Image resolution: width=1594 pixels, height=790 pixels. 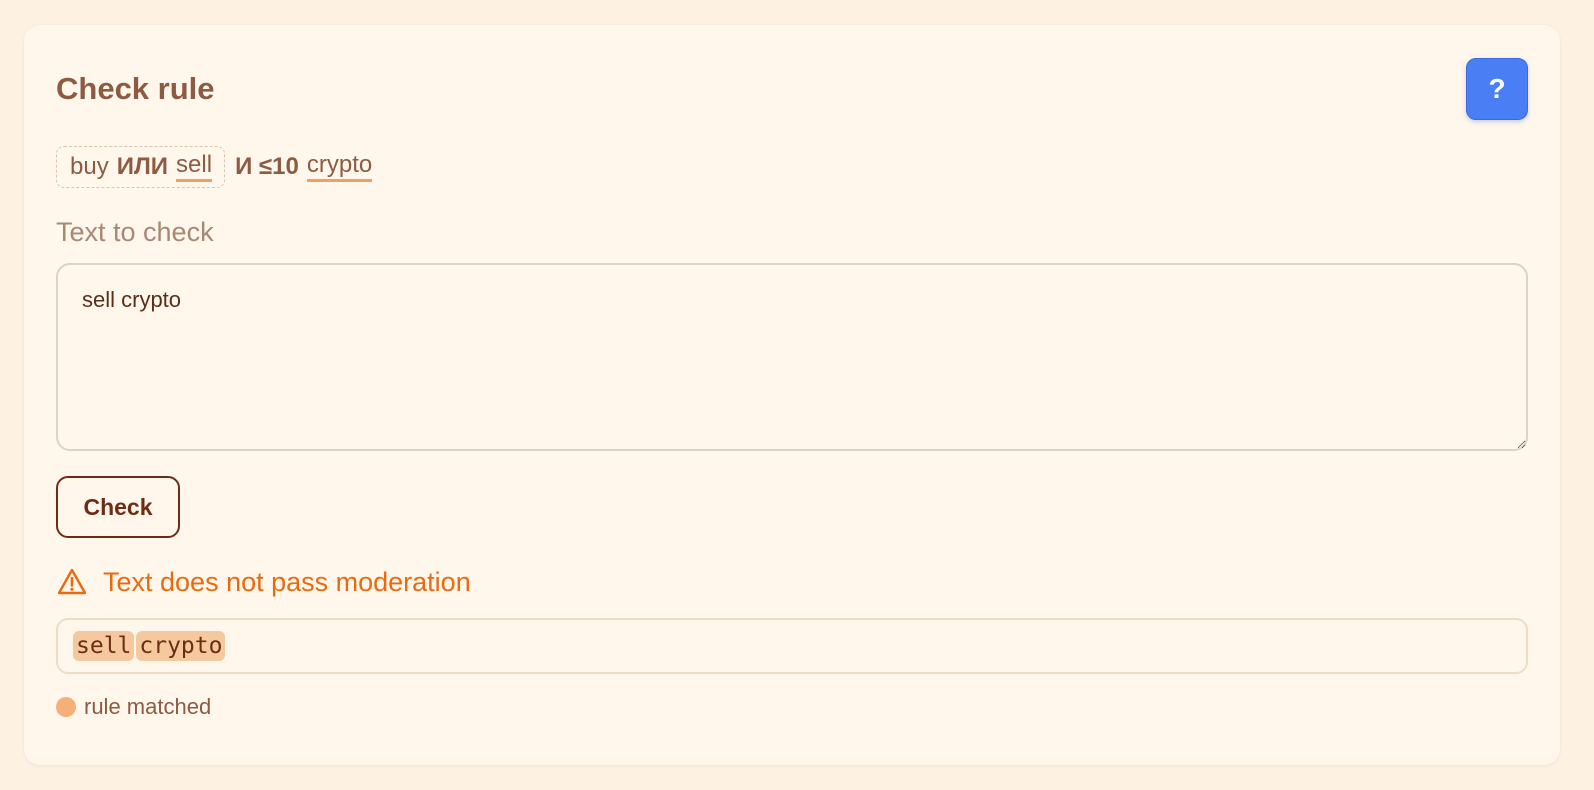 I want to click on text-to-check-label: Text to check, so click(x=135, y=232).